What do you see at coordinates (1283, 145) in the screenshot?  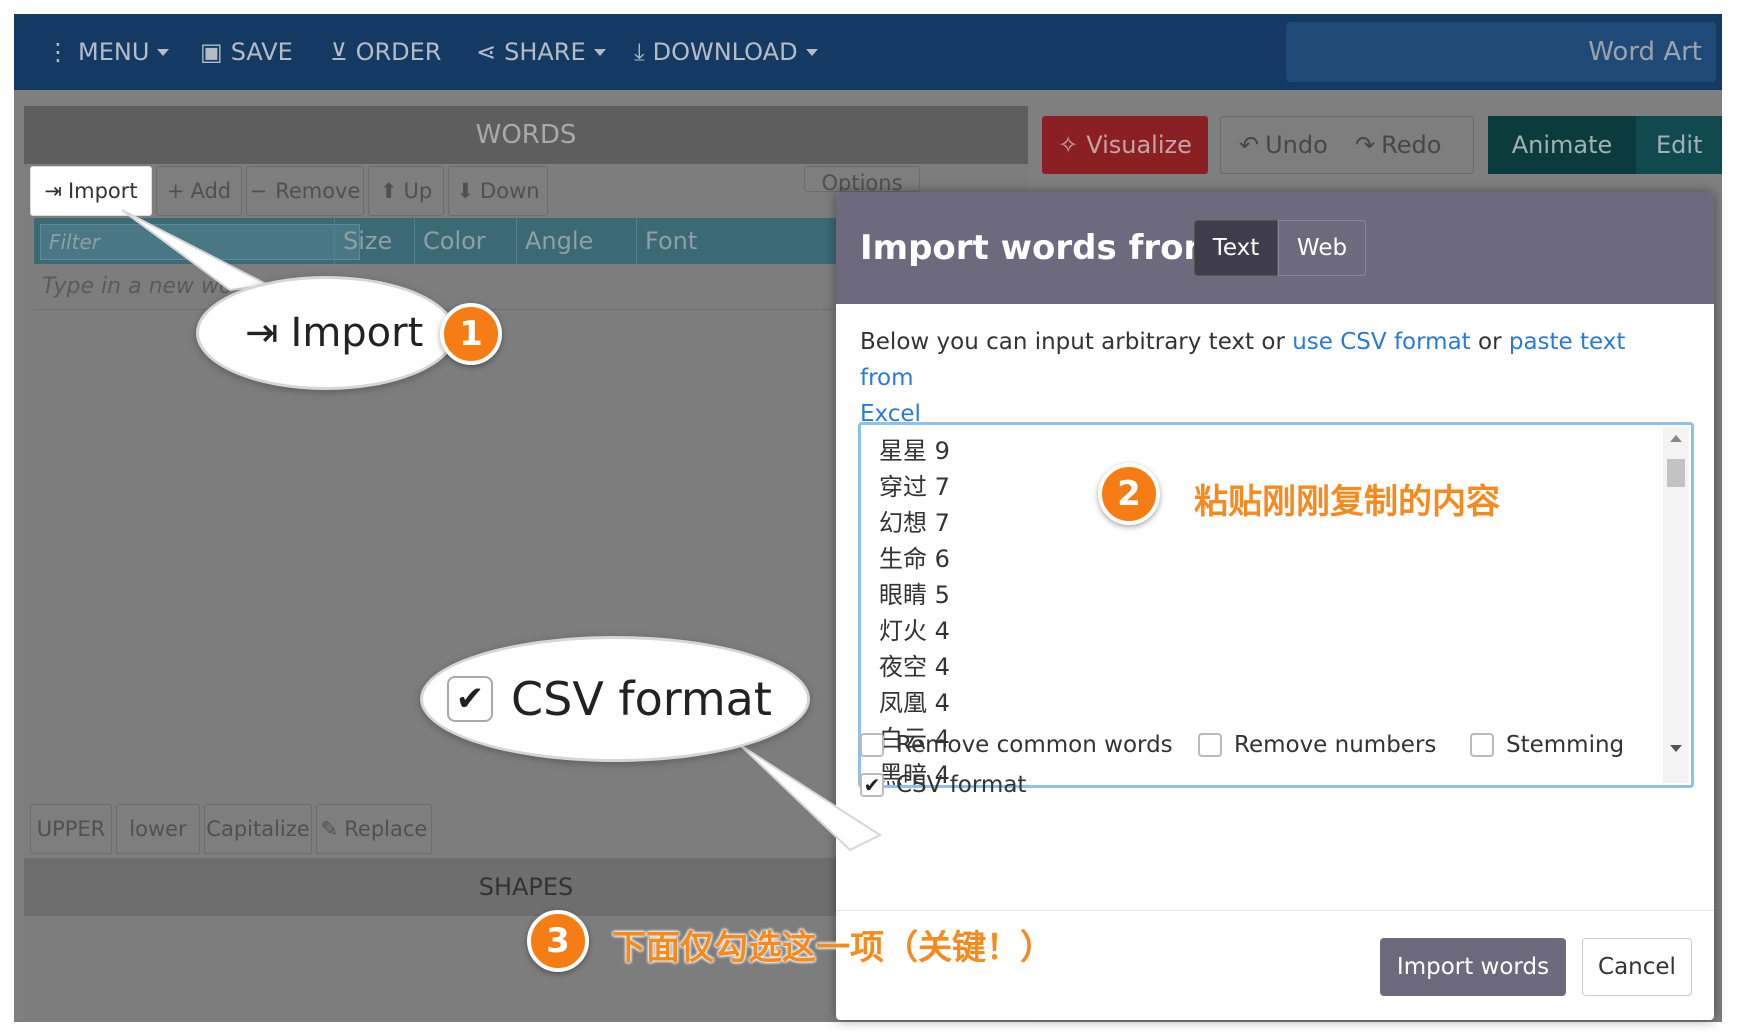 I see `undo-button: ↶ Undo` at bounding box center [1283, 145].